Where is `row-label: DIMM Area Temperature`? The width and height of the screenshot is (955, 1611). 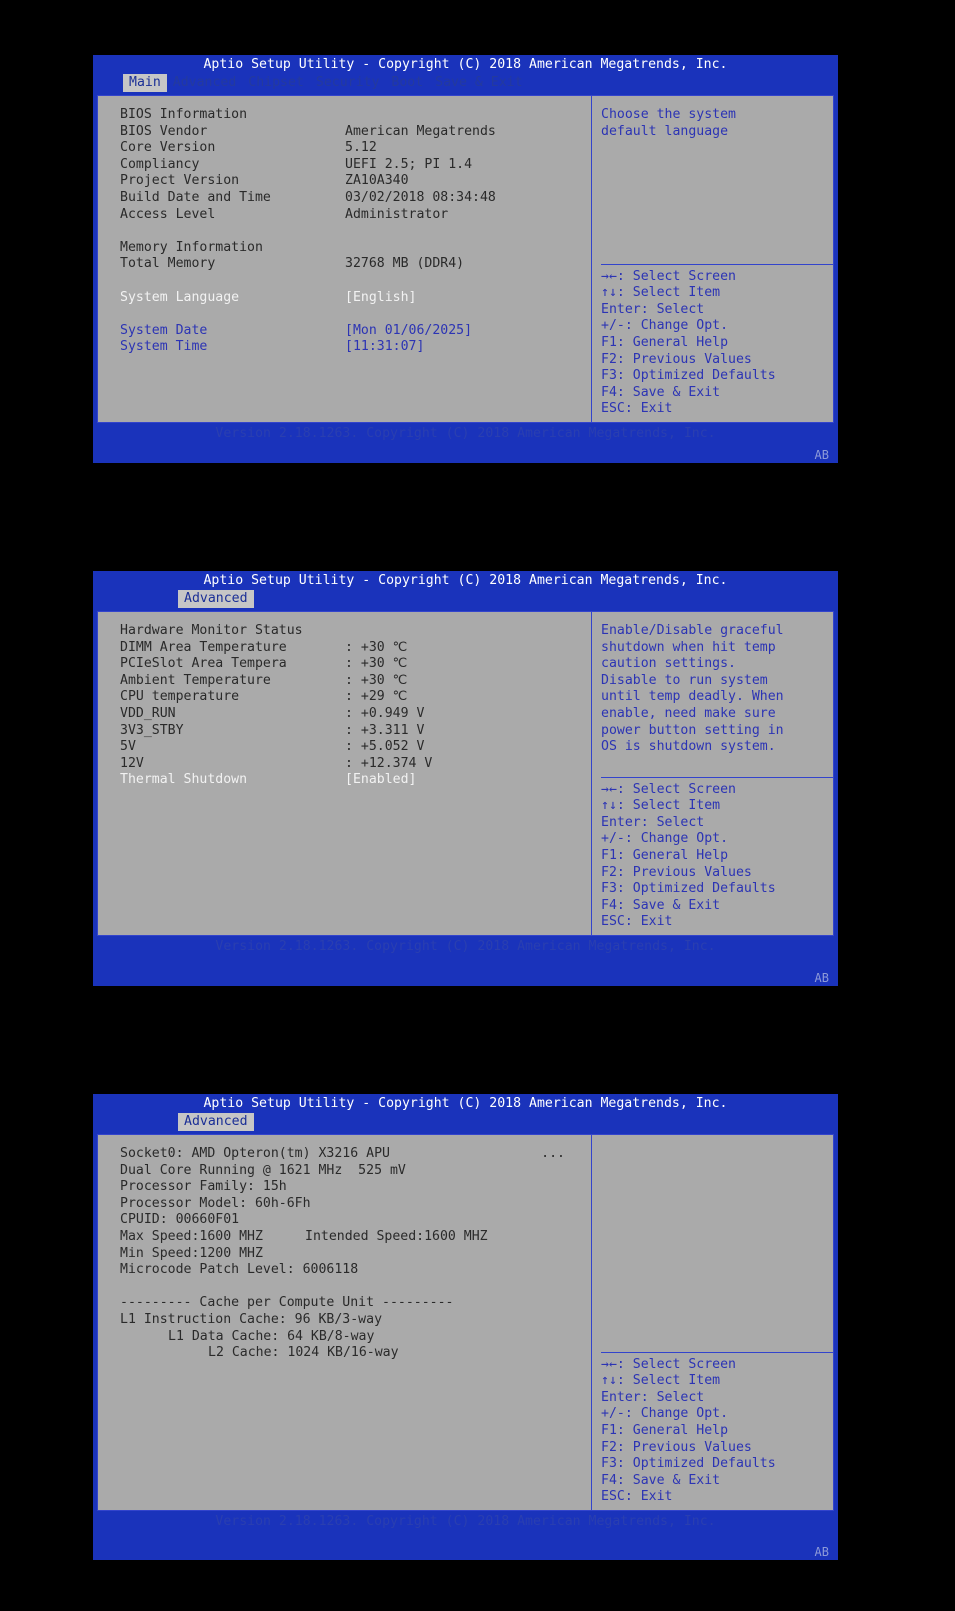 row-label: DIMM Area Temperature is located at coordinates (203, 647).